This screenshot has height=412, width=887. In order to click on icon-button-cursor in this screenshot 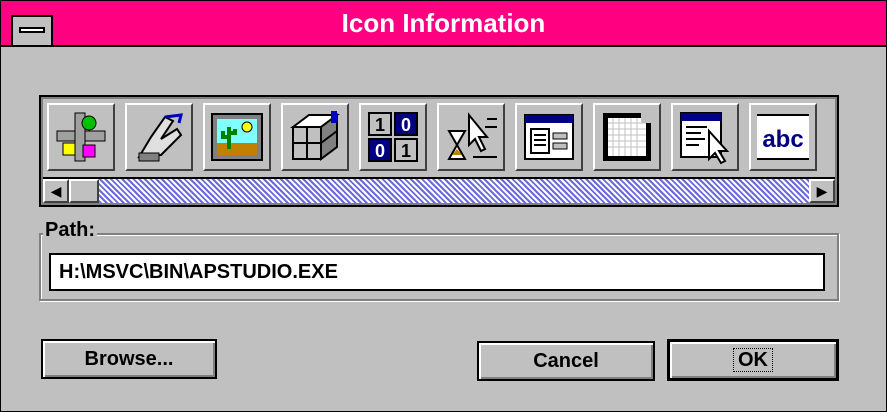, I will do `click(471, 137)`.